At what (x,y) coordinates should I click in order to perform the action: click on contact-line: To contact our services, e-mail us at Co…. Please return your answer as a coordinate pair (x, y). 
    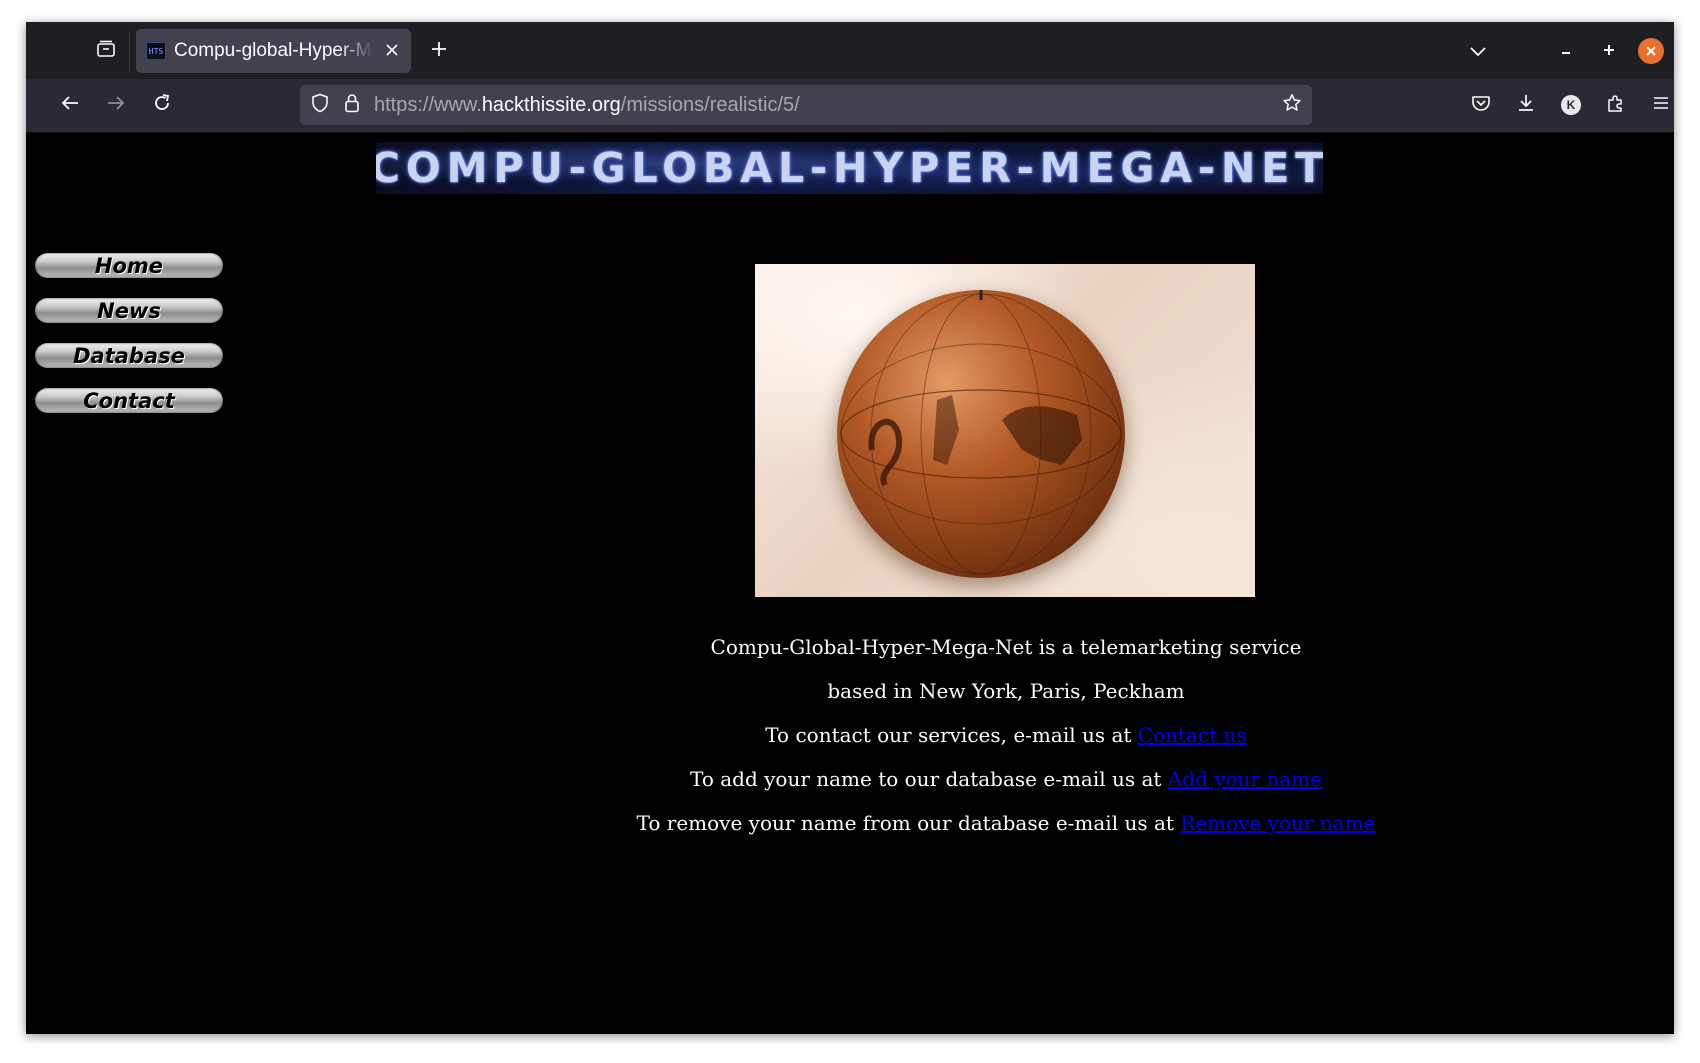
    Looking at the image, I should click on (1006, 743).